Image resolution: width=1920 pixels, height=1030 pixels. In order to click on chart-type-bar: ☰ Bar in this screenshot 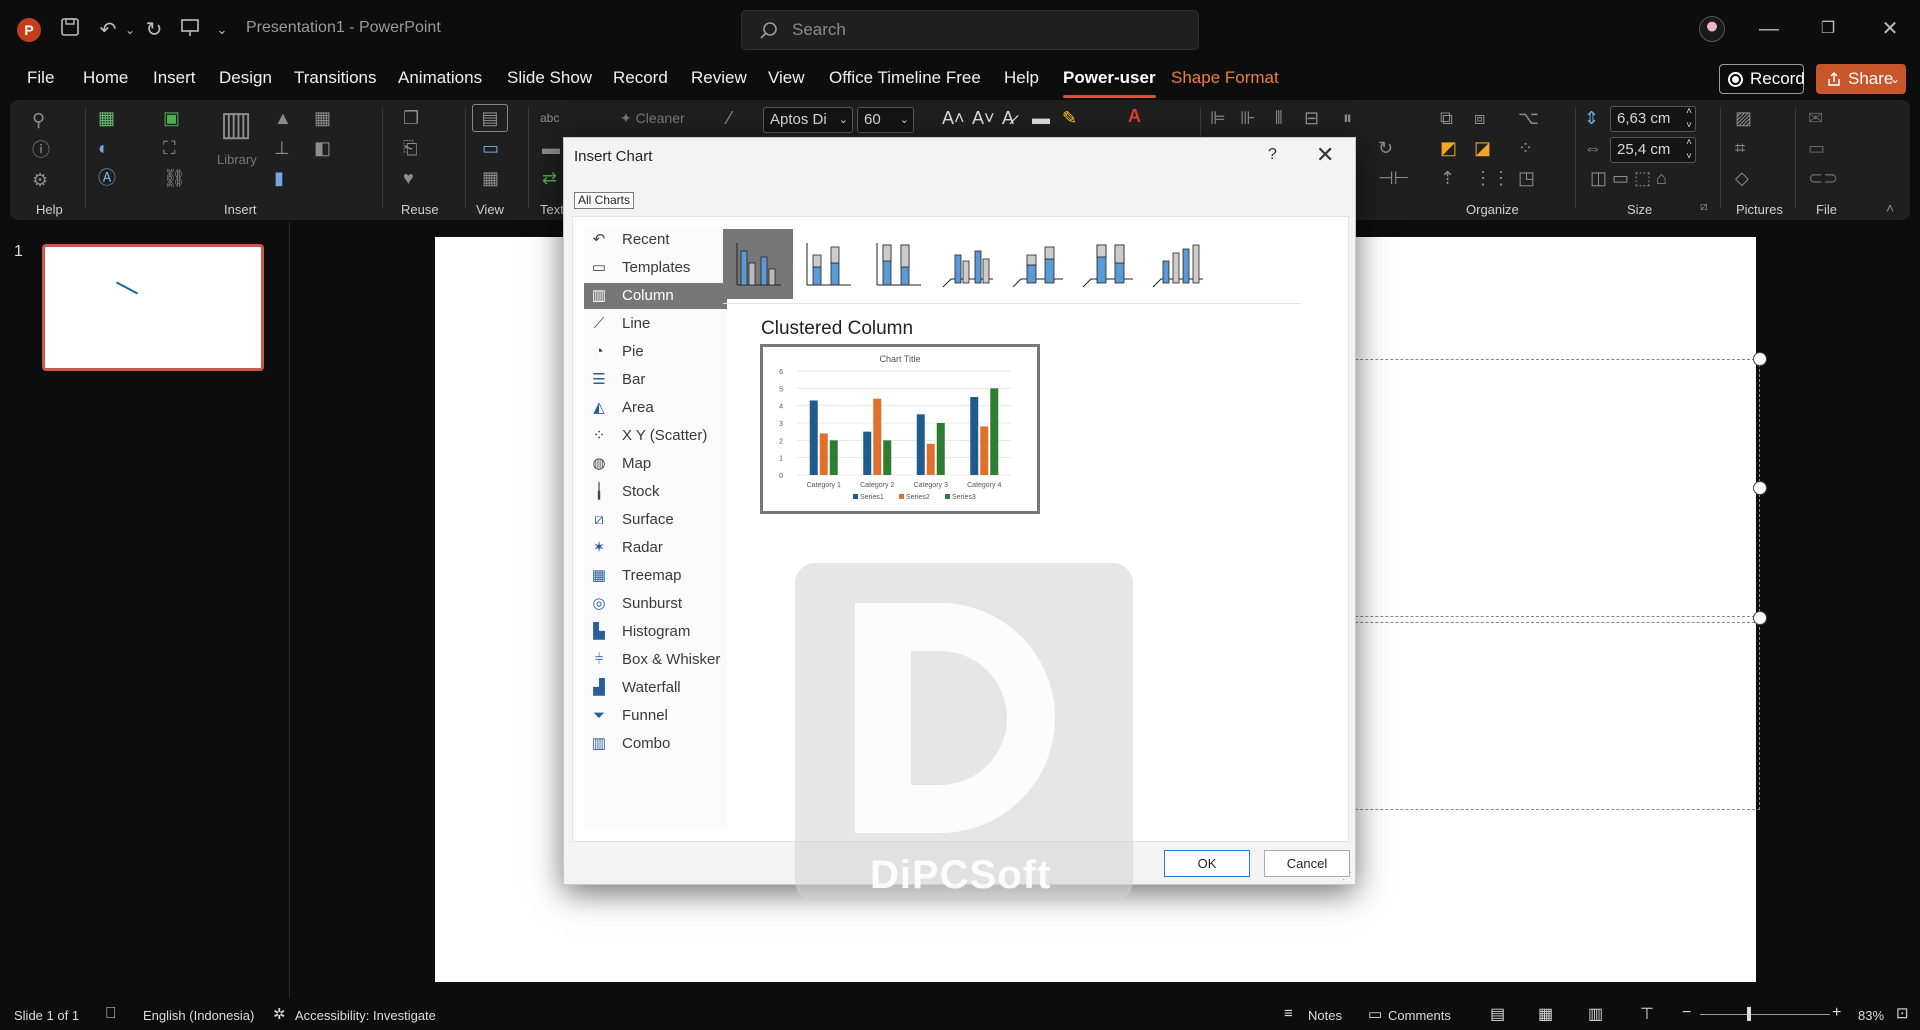, I will do `click(655, 380)`.